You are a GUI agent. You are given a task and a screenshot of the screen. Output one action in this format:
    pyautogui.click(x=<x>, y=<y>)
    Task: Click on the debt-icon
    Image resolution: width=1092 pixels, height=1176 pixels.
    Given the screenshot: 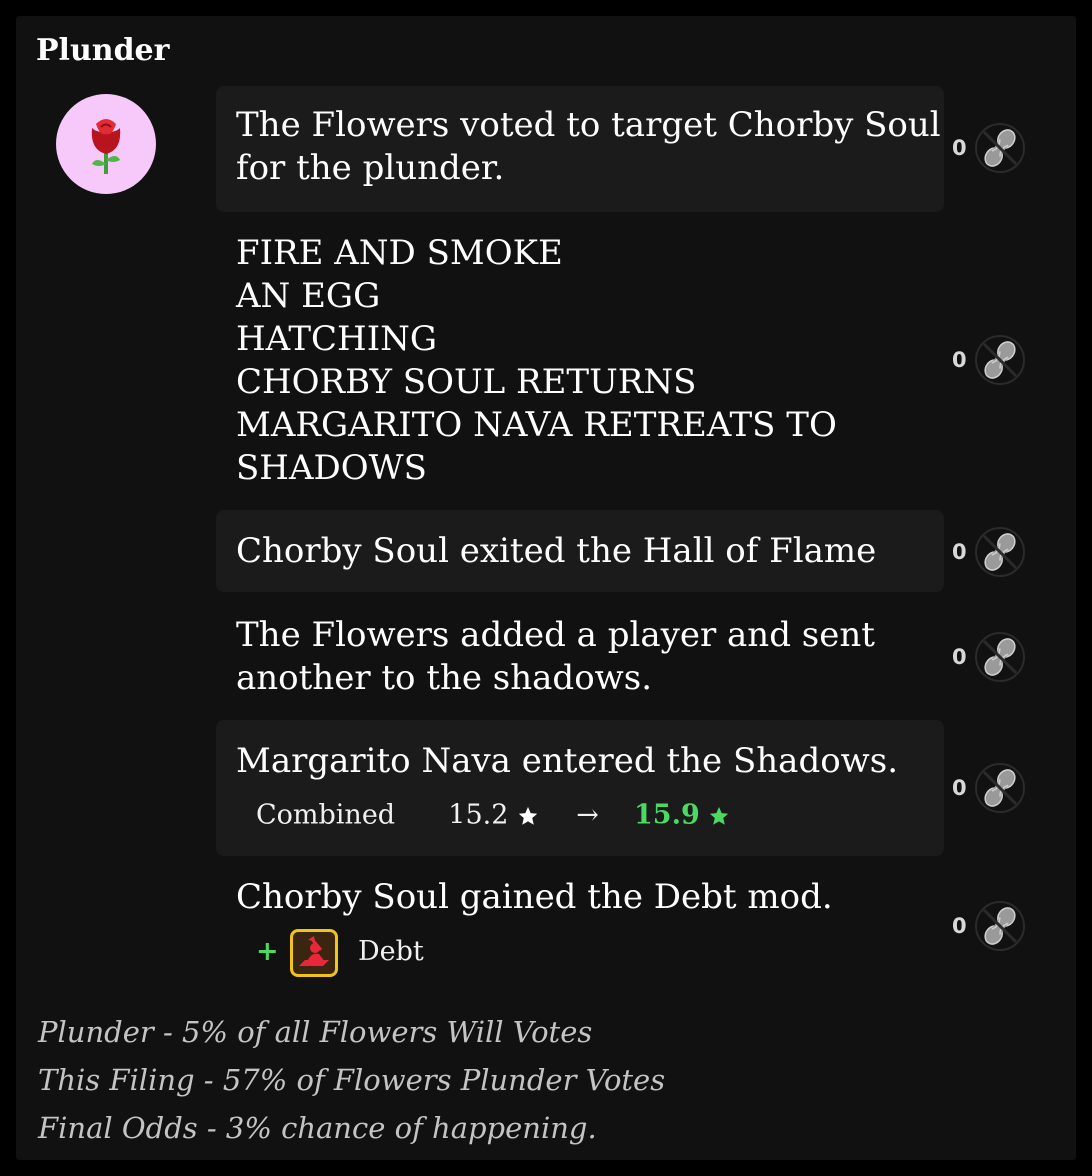 What is the action you would take?
    pyautogui.click(x=314, y=953)
    